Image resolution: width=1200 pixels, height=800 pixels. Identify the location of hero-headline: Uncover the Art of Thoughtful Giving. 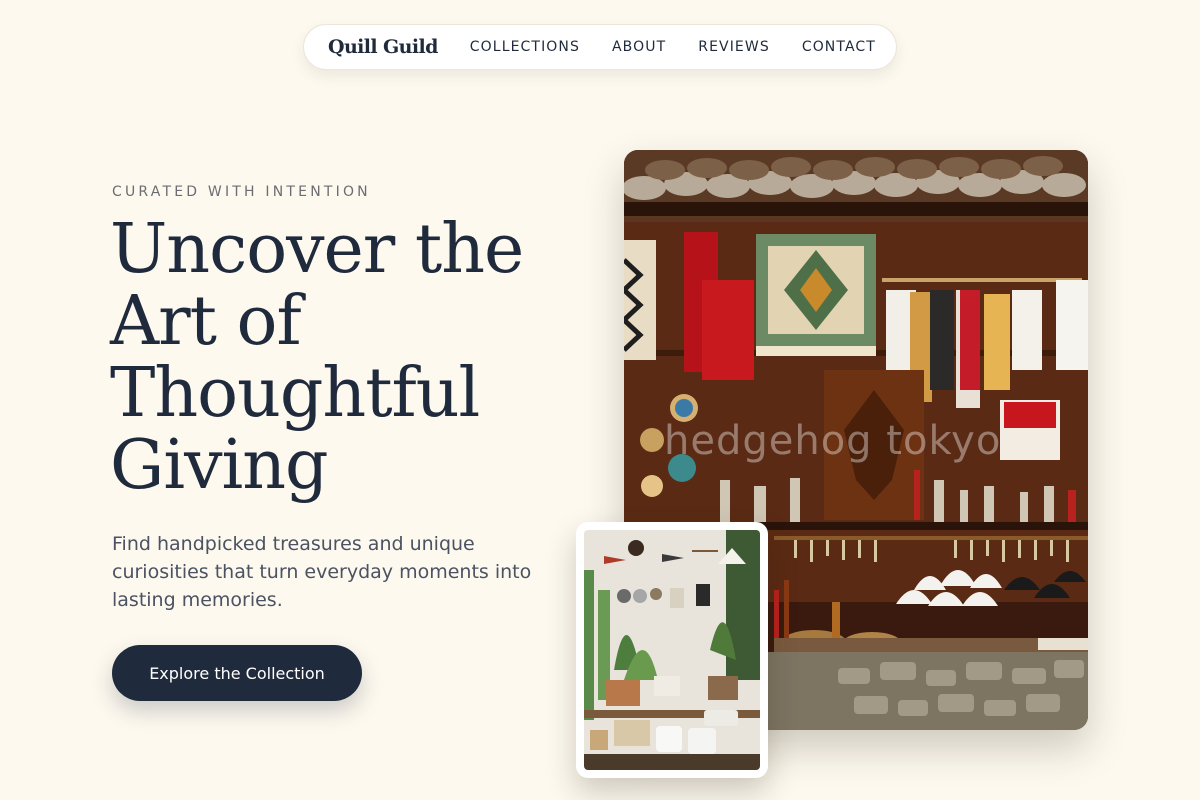
(317, 357).